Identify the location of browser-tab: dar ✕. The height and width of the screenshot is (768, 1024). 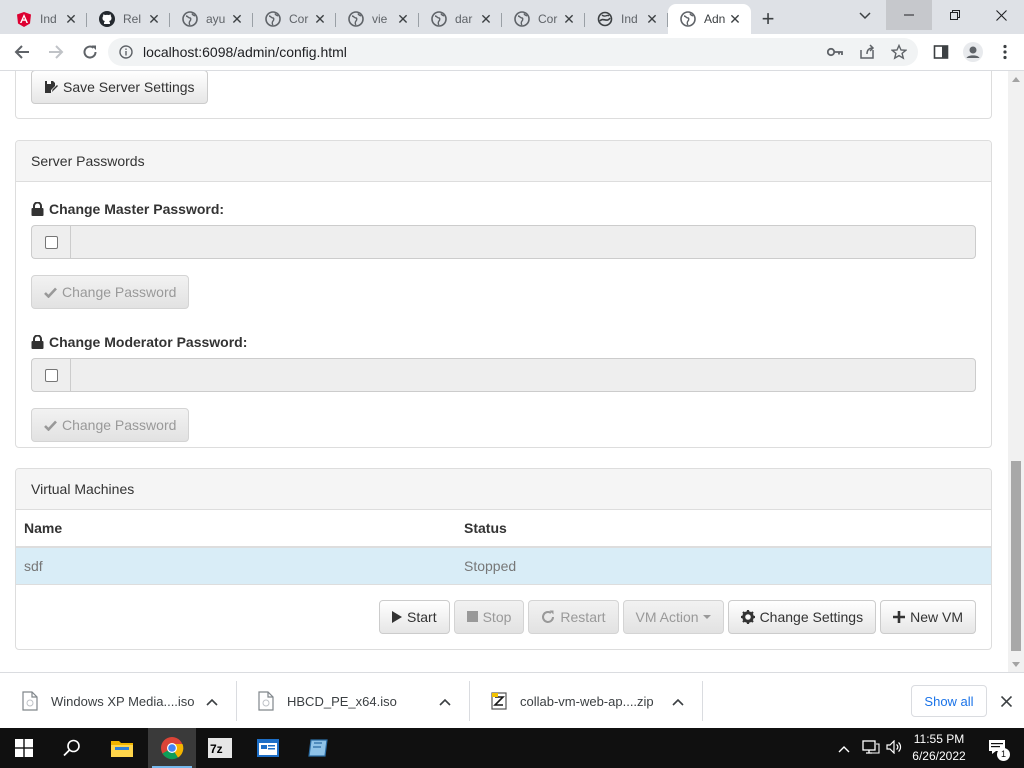
(460, 19).